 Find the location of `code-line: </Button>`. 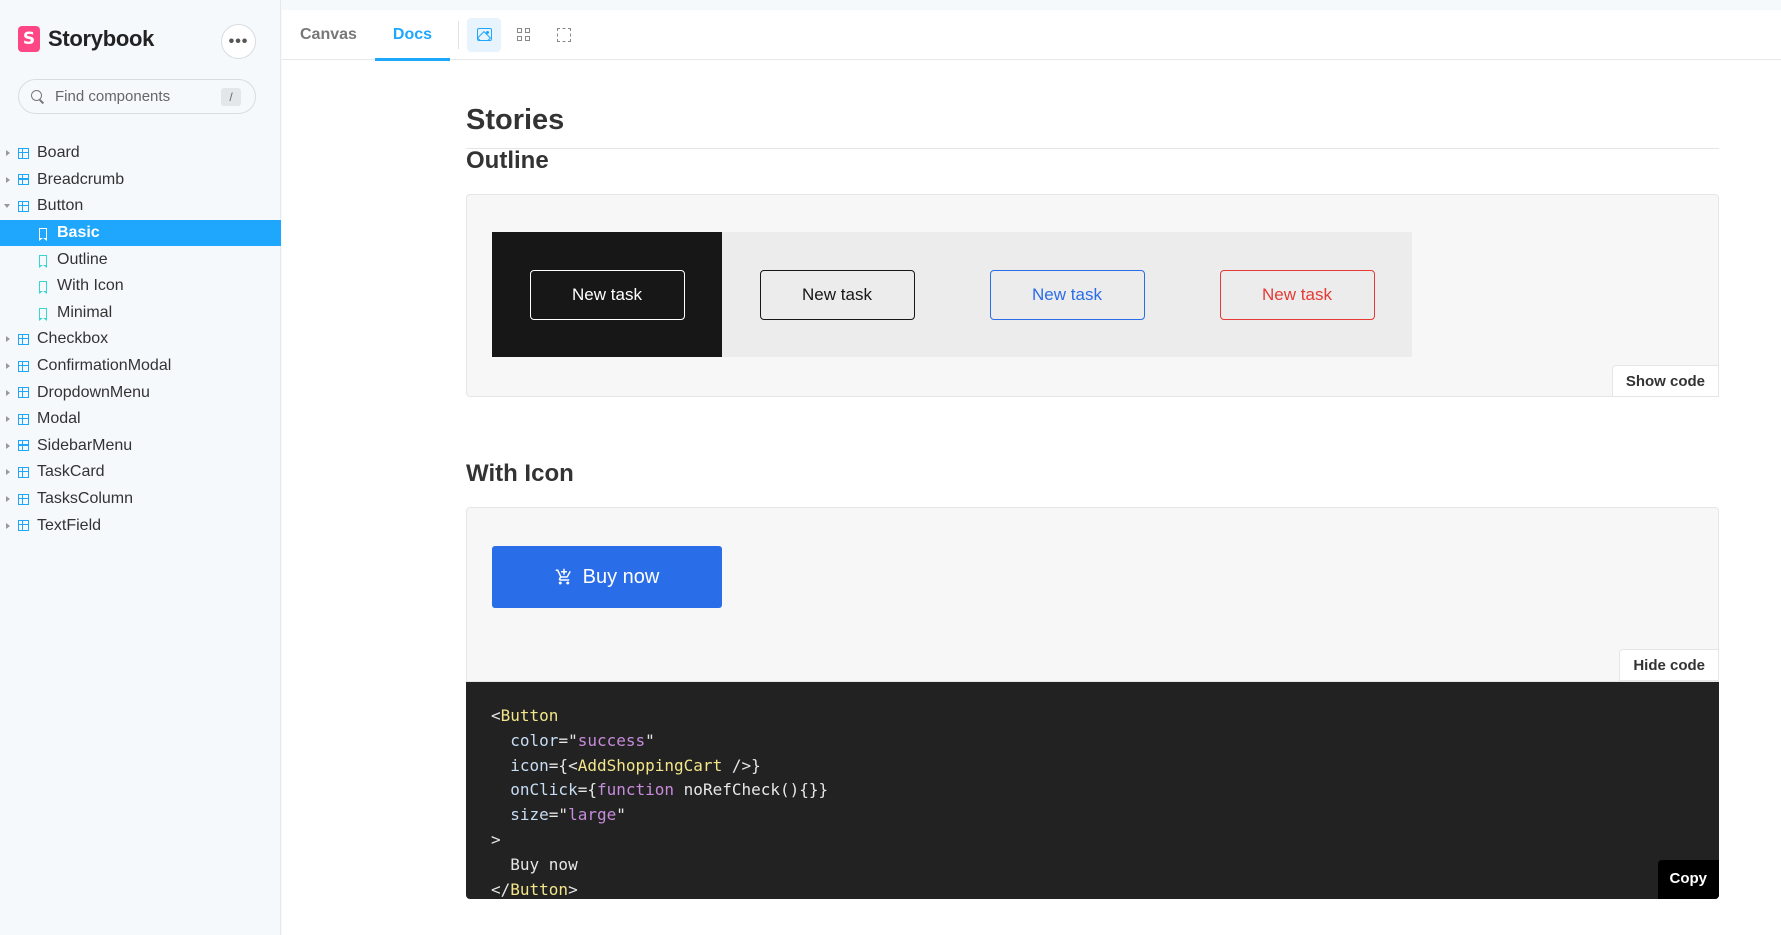

code-line: </Button> is located at coordinates (534, 889).